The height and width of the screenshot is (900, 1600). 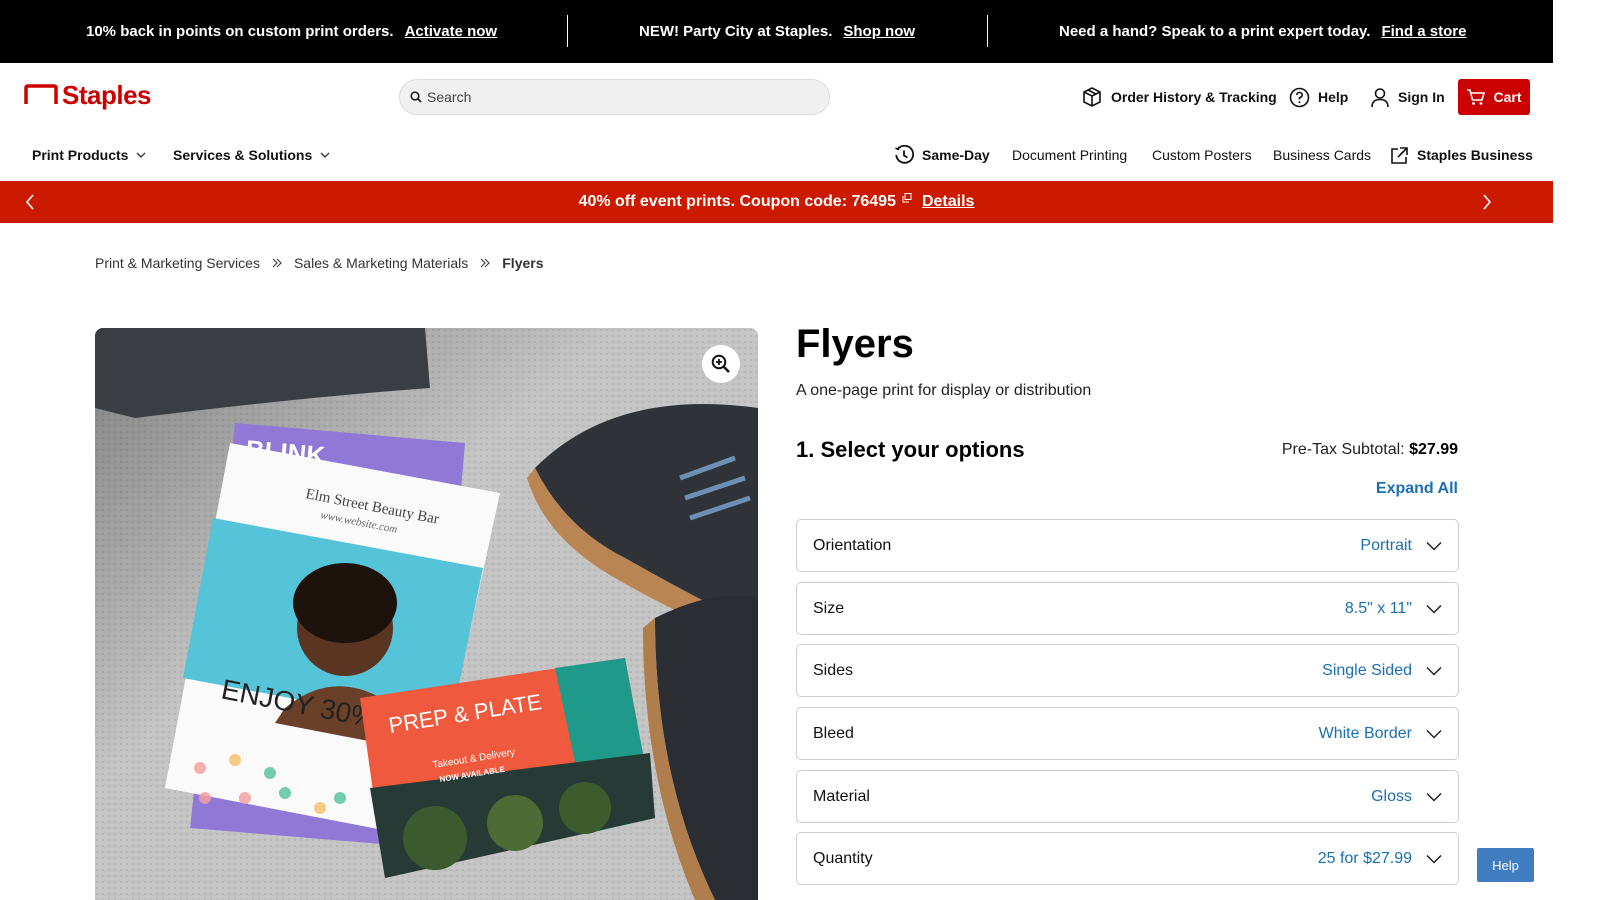 I want to click on nav-document-printing: Document Printing, so click(x=1069, y=155).